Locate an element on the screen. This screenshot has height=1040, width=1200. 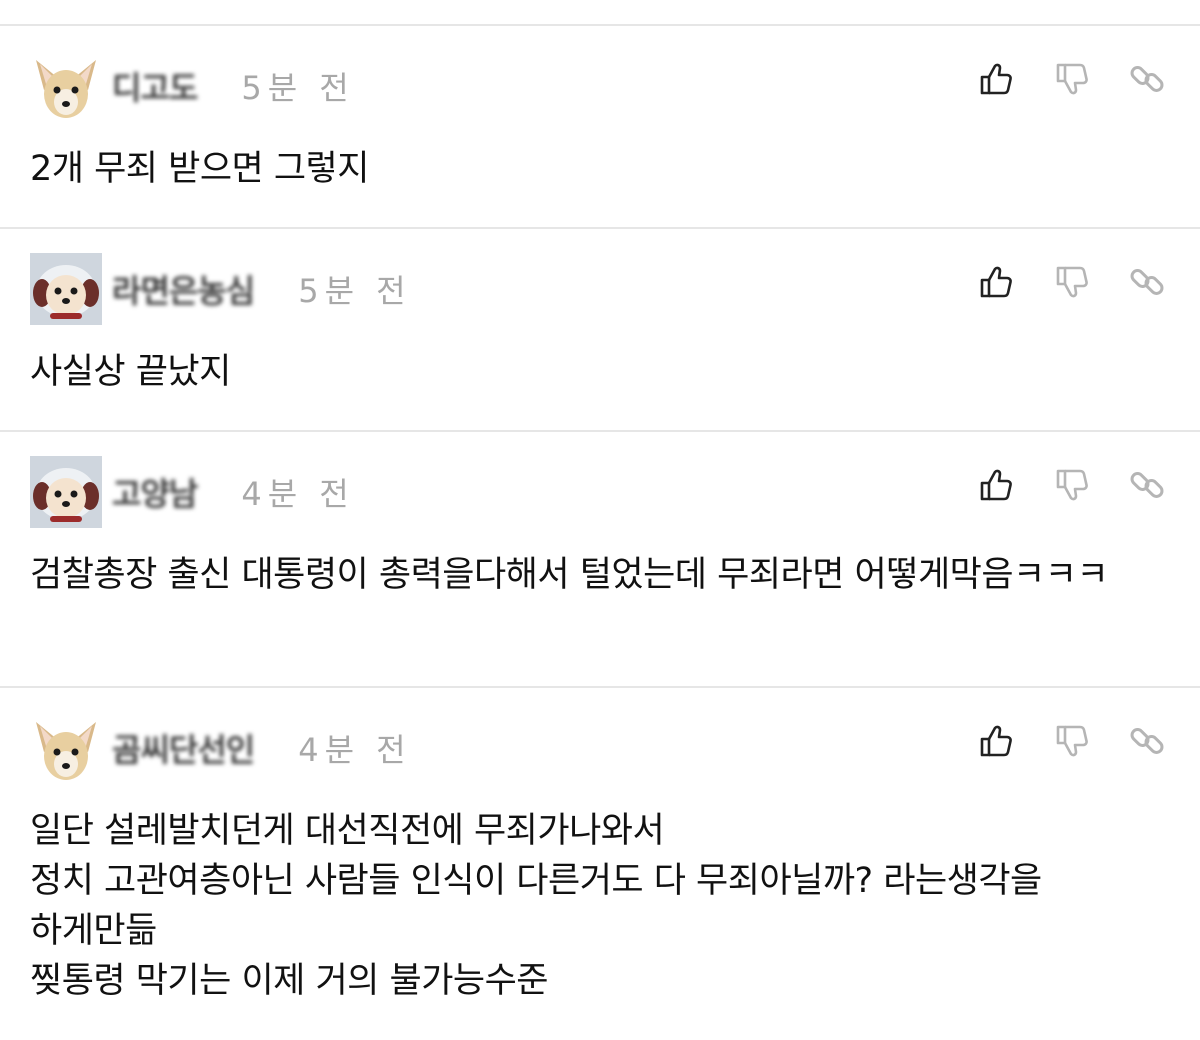
comment-header: 라면은농심 5분 전 is located at coordinates (221, 289).